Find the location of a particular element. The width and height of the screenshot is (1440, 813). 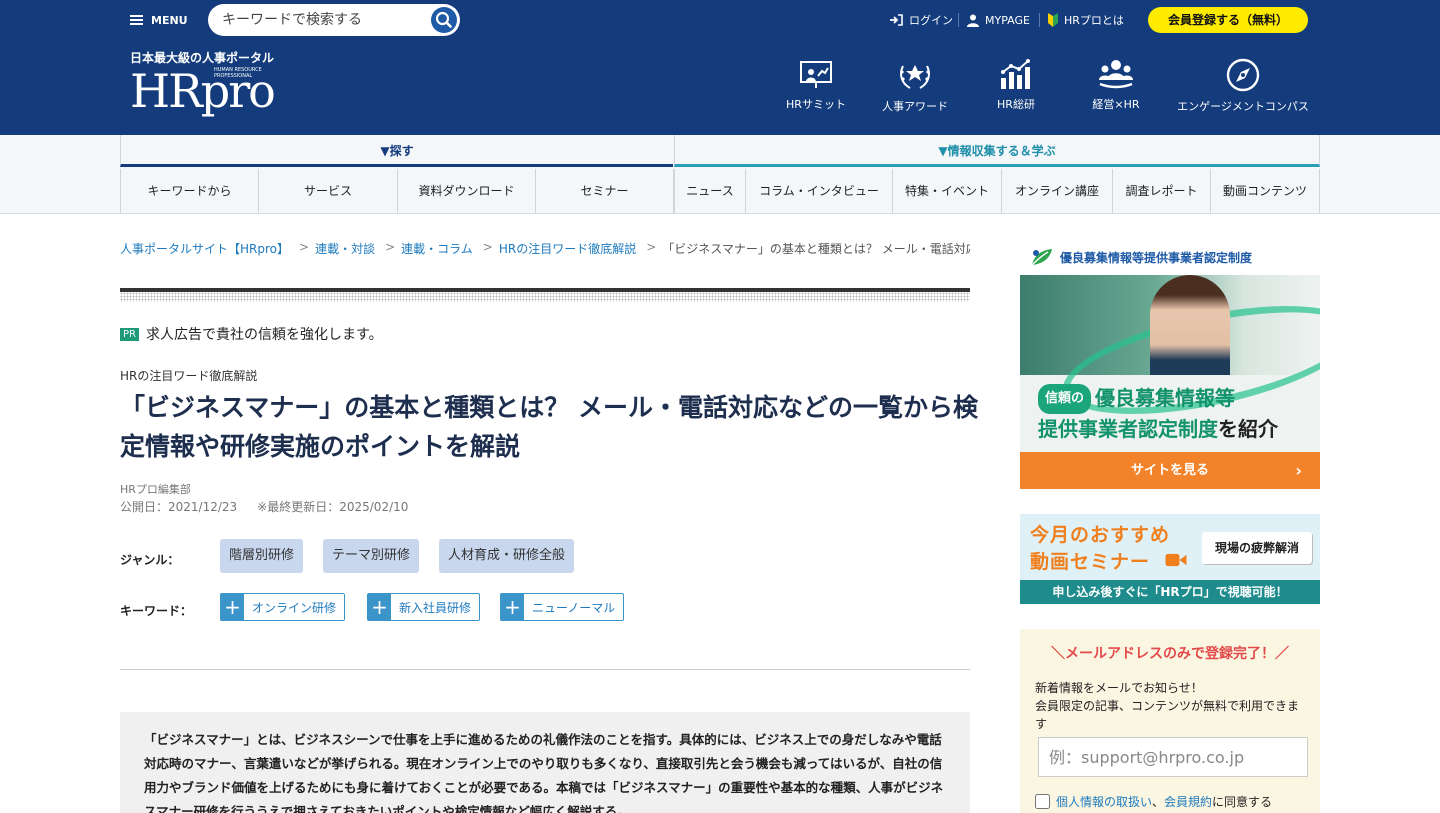

nav-label: HRサミット is located at coordinates (816, 104).